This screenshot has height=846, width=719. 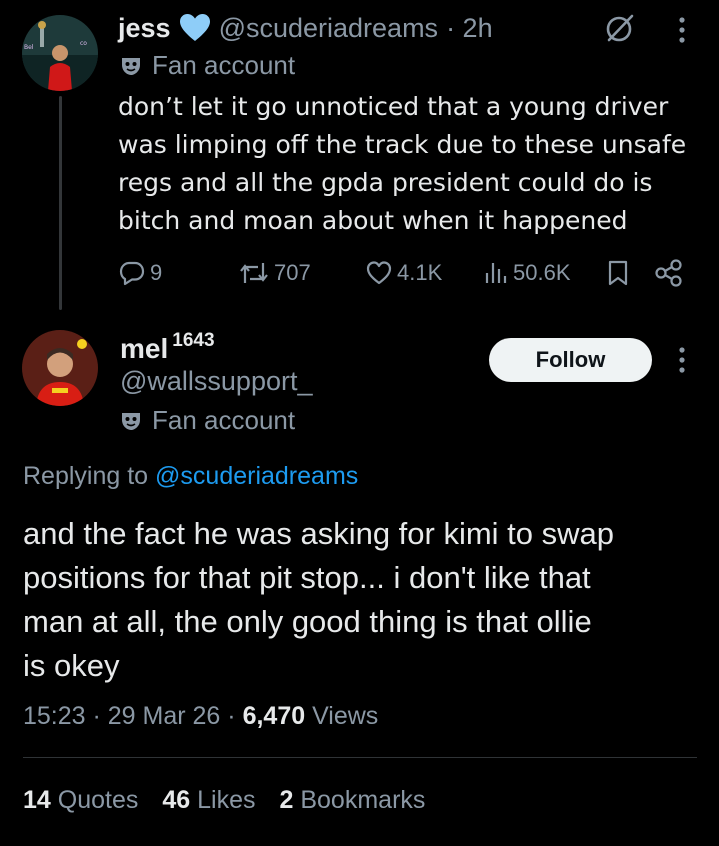 What do you see at coordinates (86, 476) in the screenshot?
I see `replying-prefix: Replying to` at bounding box center [86, 476].